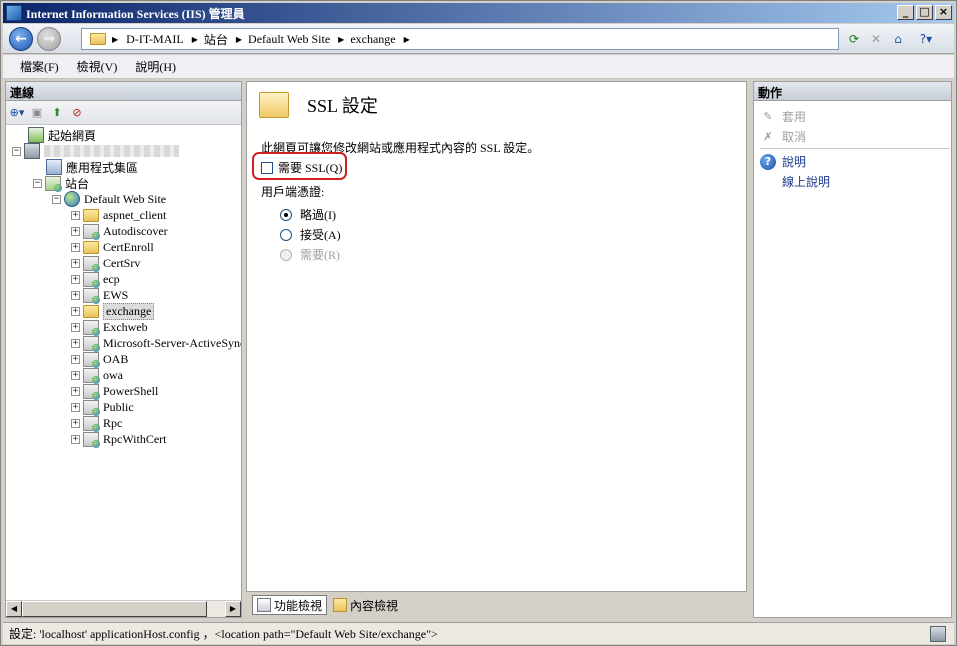 This screenshot has height=646, width=957. What do you see at coordinates (340, 605) in the screenshot?
I see `content-view-icon` at bounding box center [340, 605].